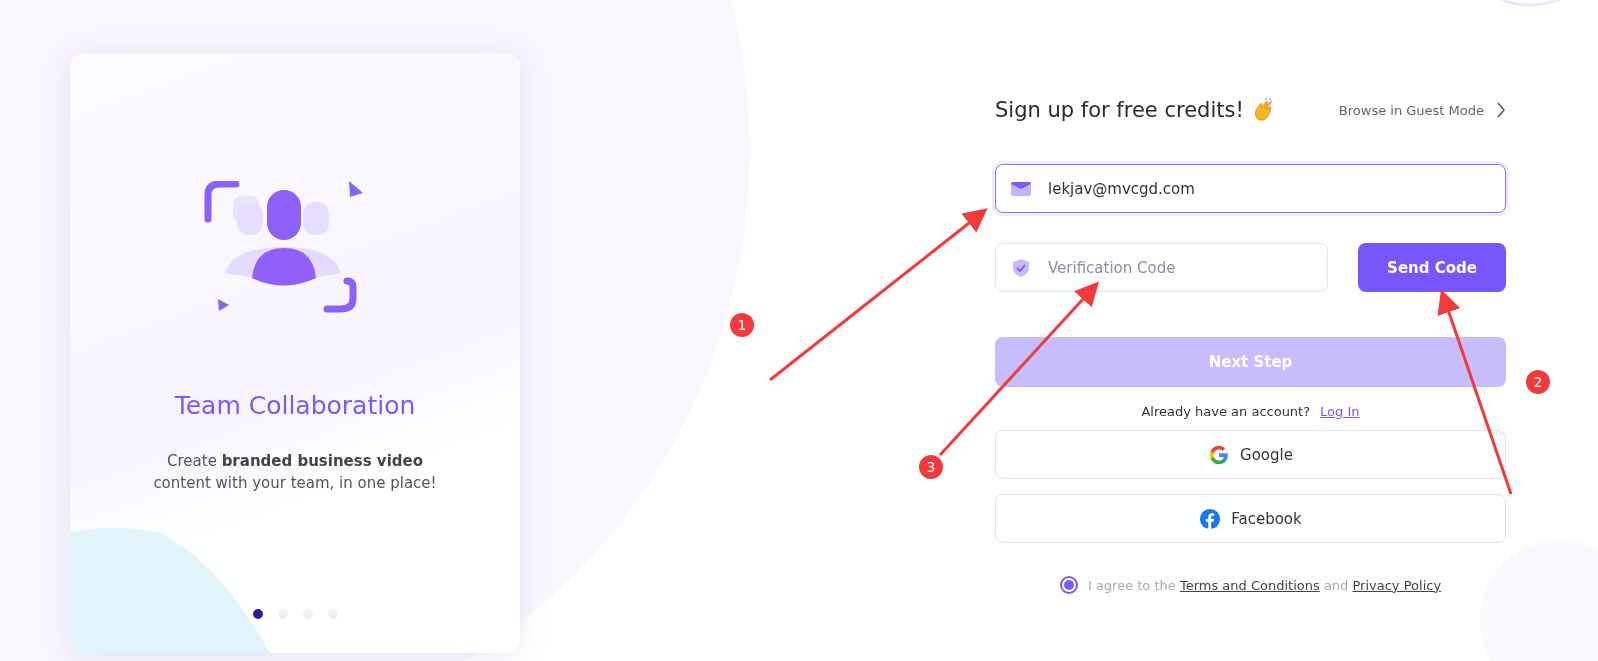 The width and height of the screenshot is (1598, 661). I want to click on form-title: Sign up for free credits!, so click(1119, 110).